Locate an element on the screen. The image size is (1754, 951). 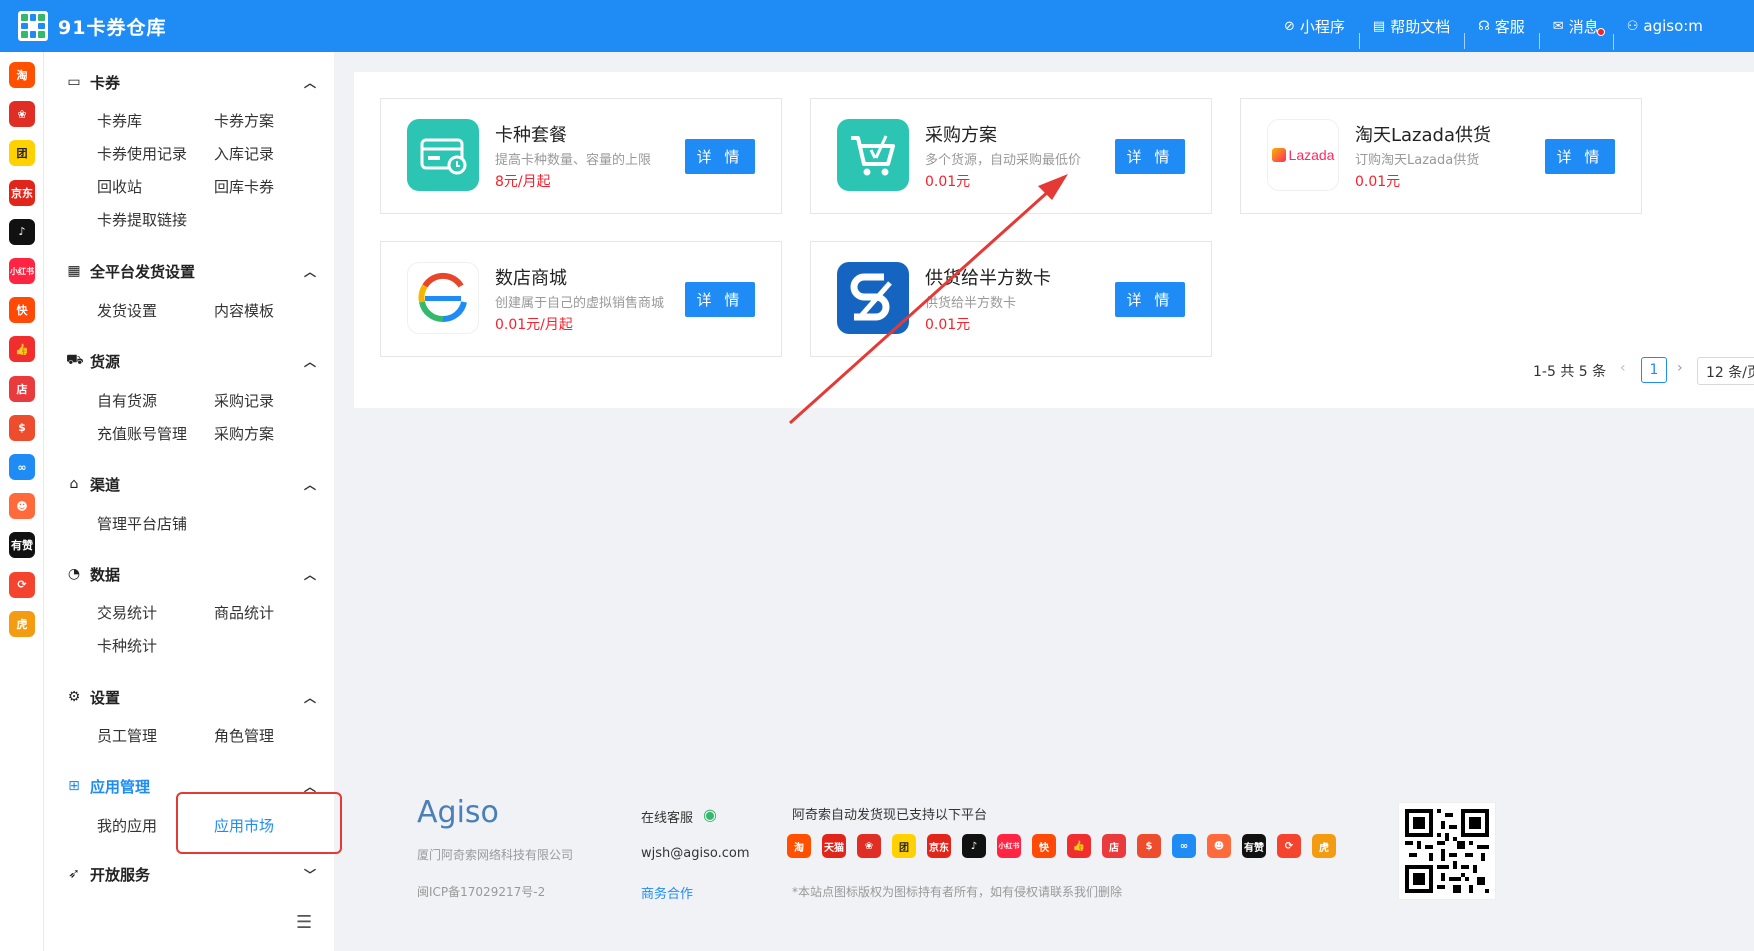
app-card: 采购方案 多个货源，自动采购最低价 0.01元 详 情 is located at coordinates (1011, 156).